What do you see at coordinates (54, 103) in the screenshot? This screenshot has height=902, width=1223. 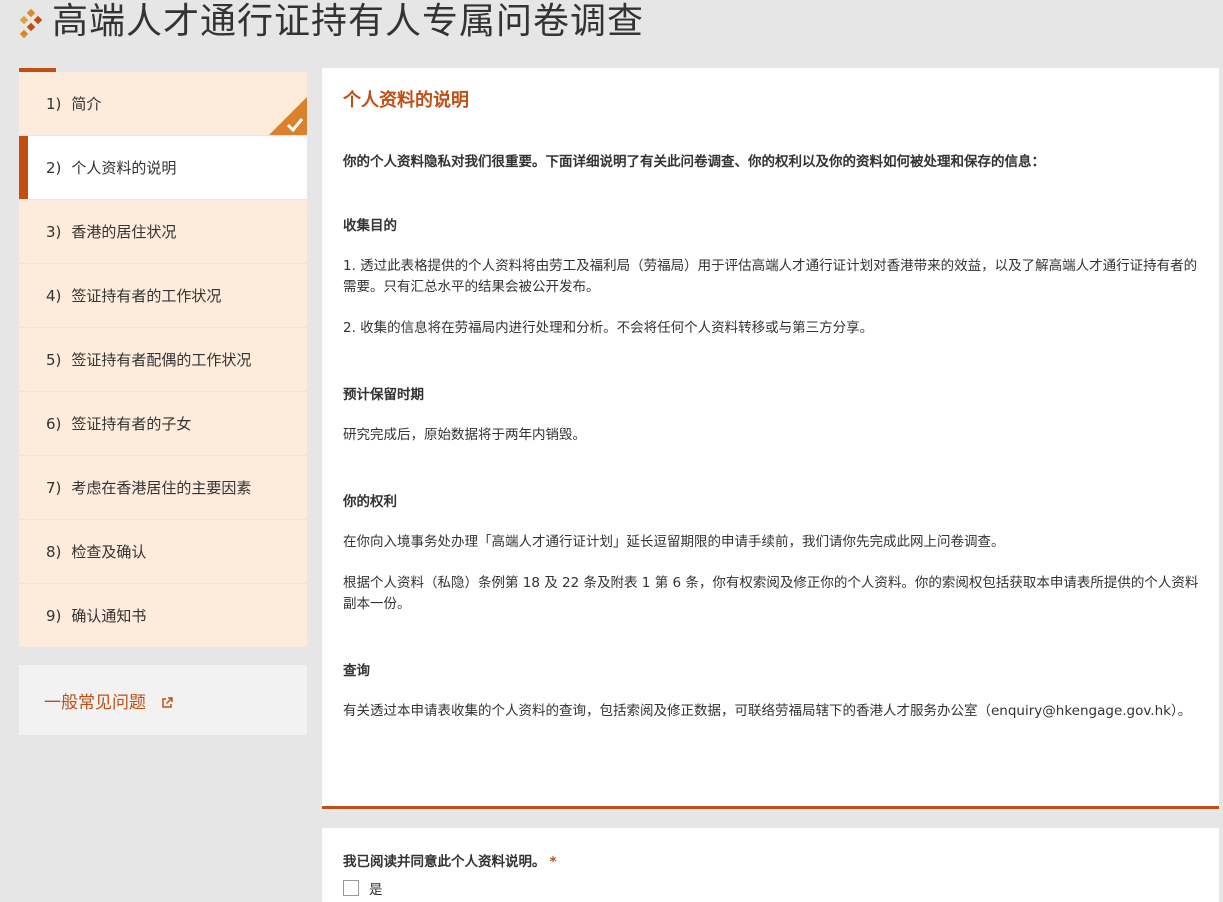 I see `step-number: 1)` at bounding box center [54, 103].